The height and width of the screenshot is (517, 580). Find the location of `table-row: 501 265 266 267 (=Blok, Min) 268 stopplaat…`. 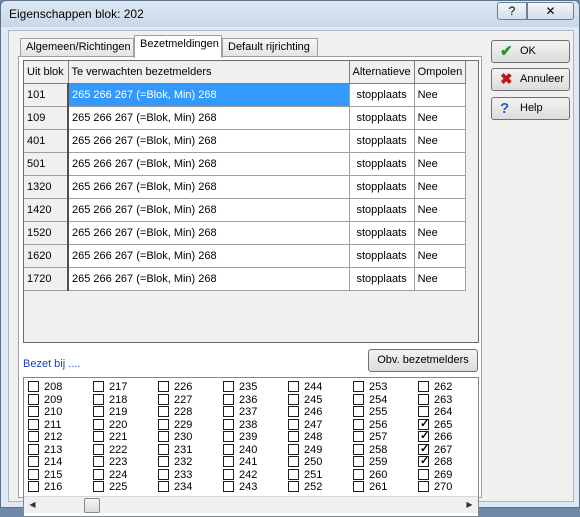

table-row: 501 265 266 267 (=Blok, Min) 268 stopplaat… is located at coordinates (245, 164).